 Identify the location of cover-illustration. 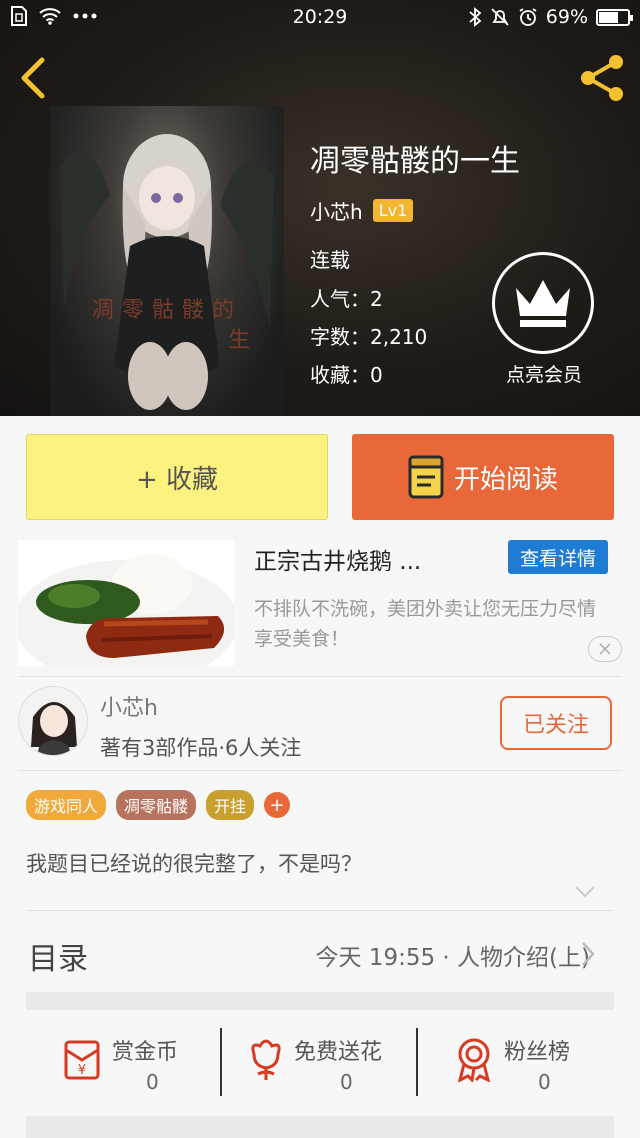
(167, 272).